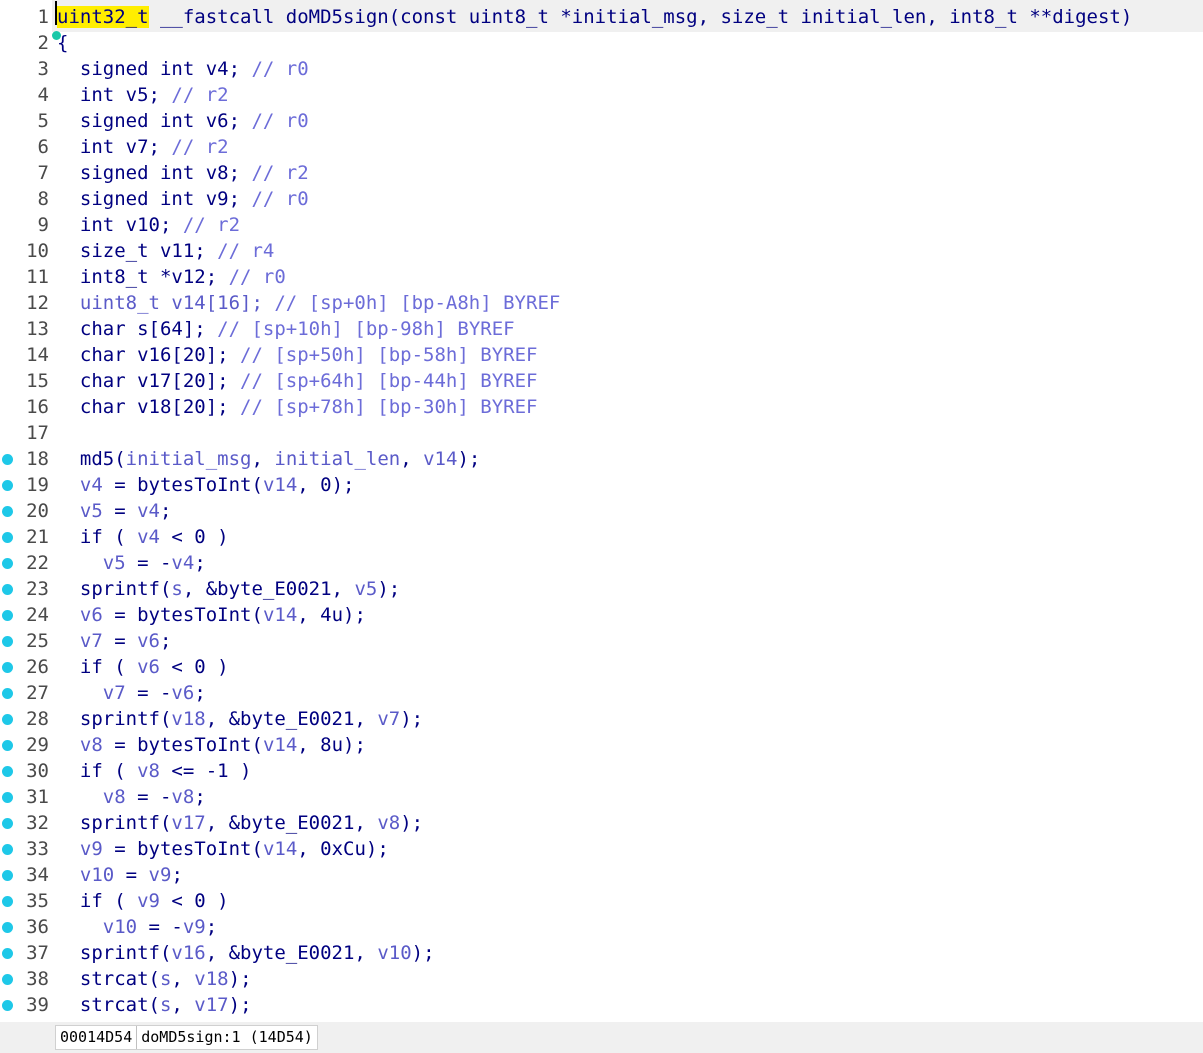 The image size is (1203, 1053). What do you see at coordinates (325, 485) in the screenshot?
I see `code-token: , 0);` at bounding box center [325, 485].